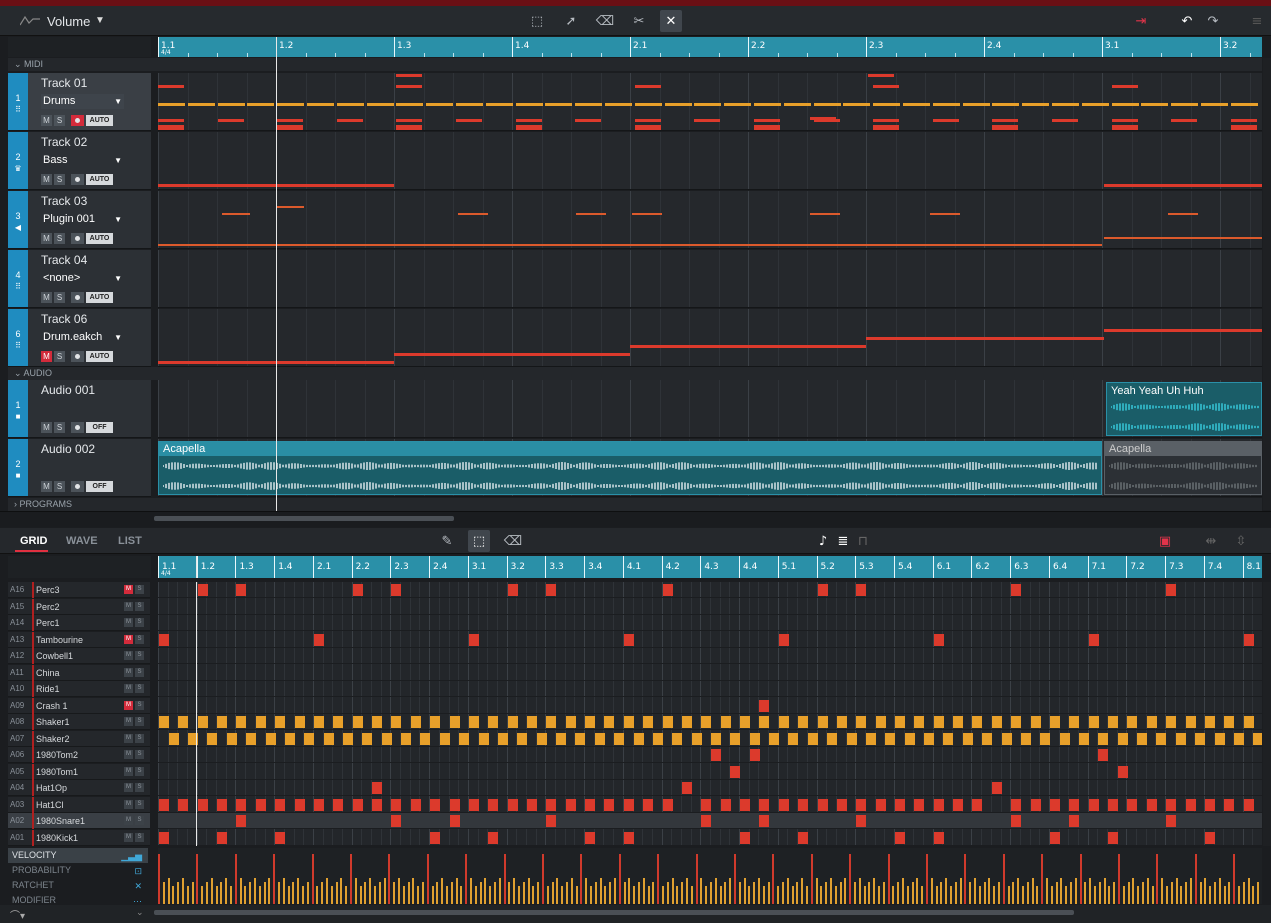 This screenshot has height=923, width=1271. What do you see at coordinates (57, 838) in the screenshot?
I see `pad-name: 1980Kick1` at bounding box center [57, 838].